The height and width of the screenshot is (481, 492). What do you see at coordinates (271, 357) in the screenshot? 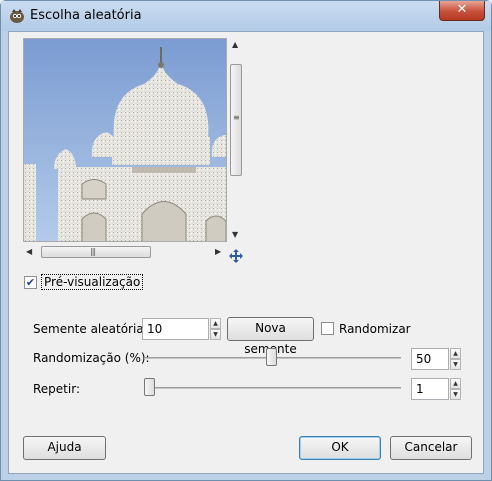
I see `randomization-slider-thumb` at bounding box center [271, 357].